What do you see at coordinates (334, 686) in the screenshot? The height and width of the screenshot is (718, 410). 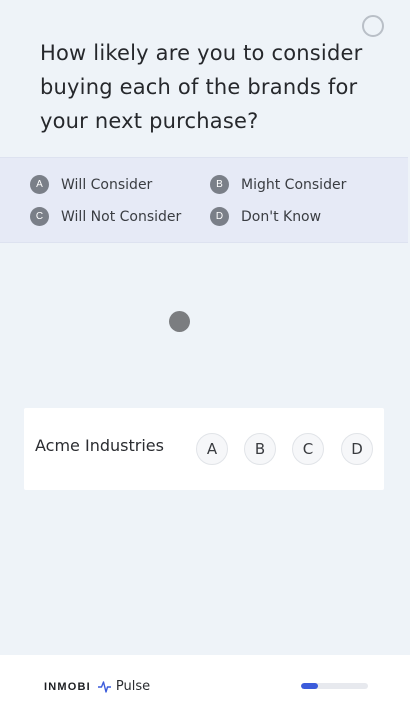 I see `progress-bar` at bounding box center [334, 686].